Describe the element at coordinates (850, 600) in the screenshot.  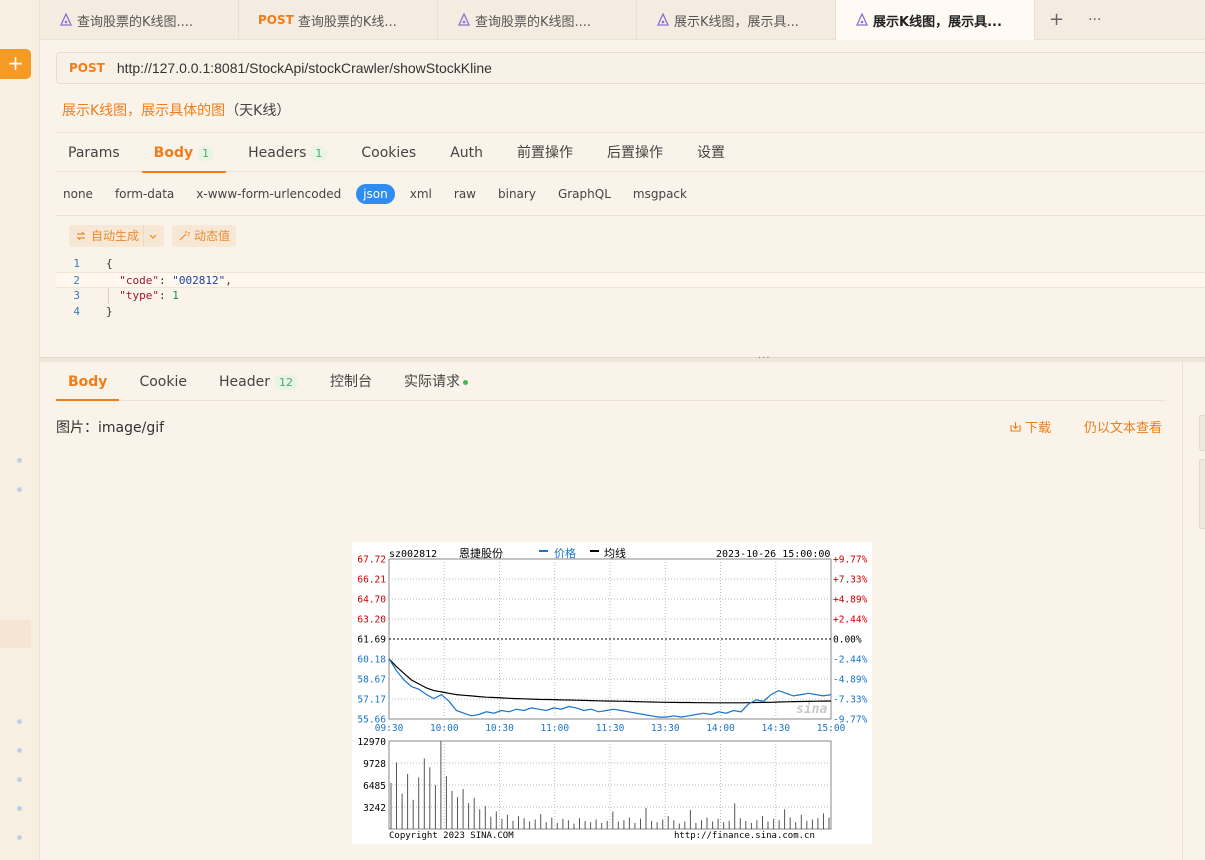
I see `percent-tick-label: +4.89%` at that location.